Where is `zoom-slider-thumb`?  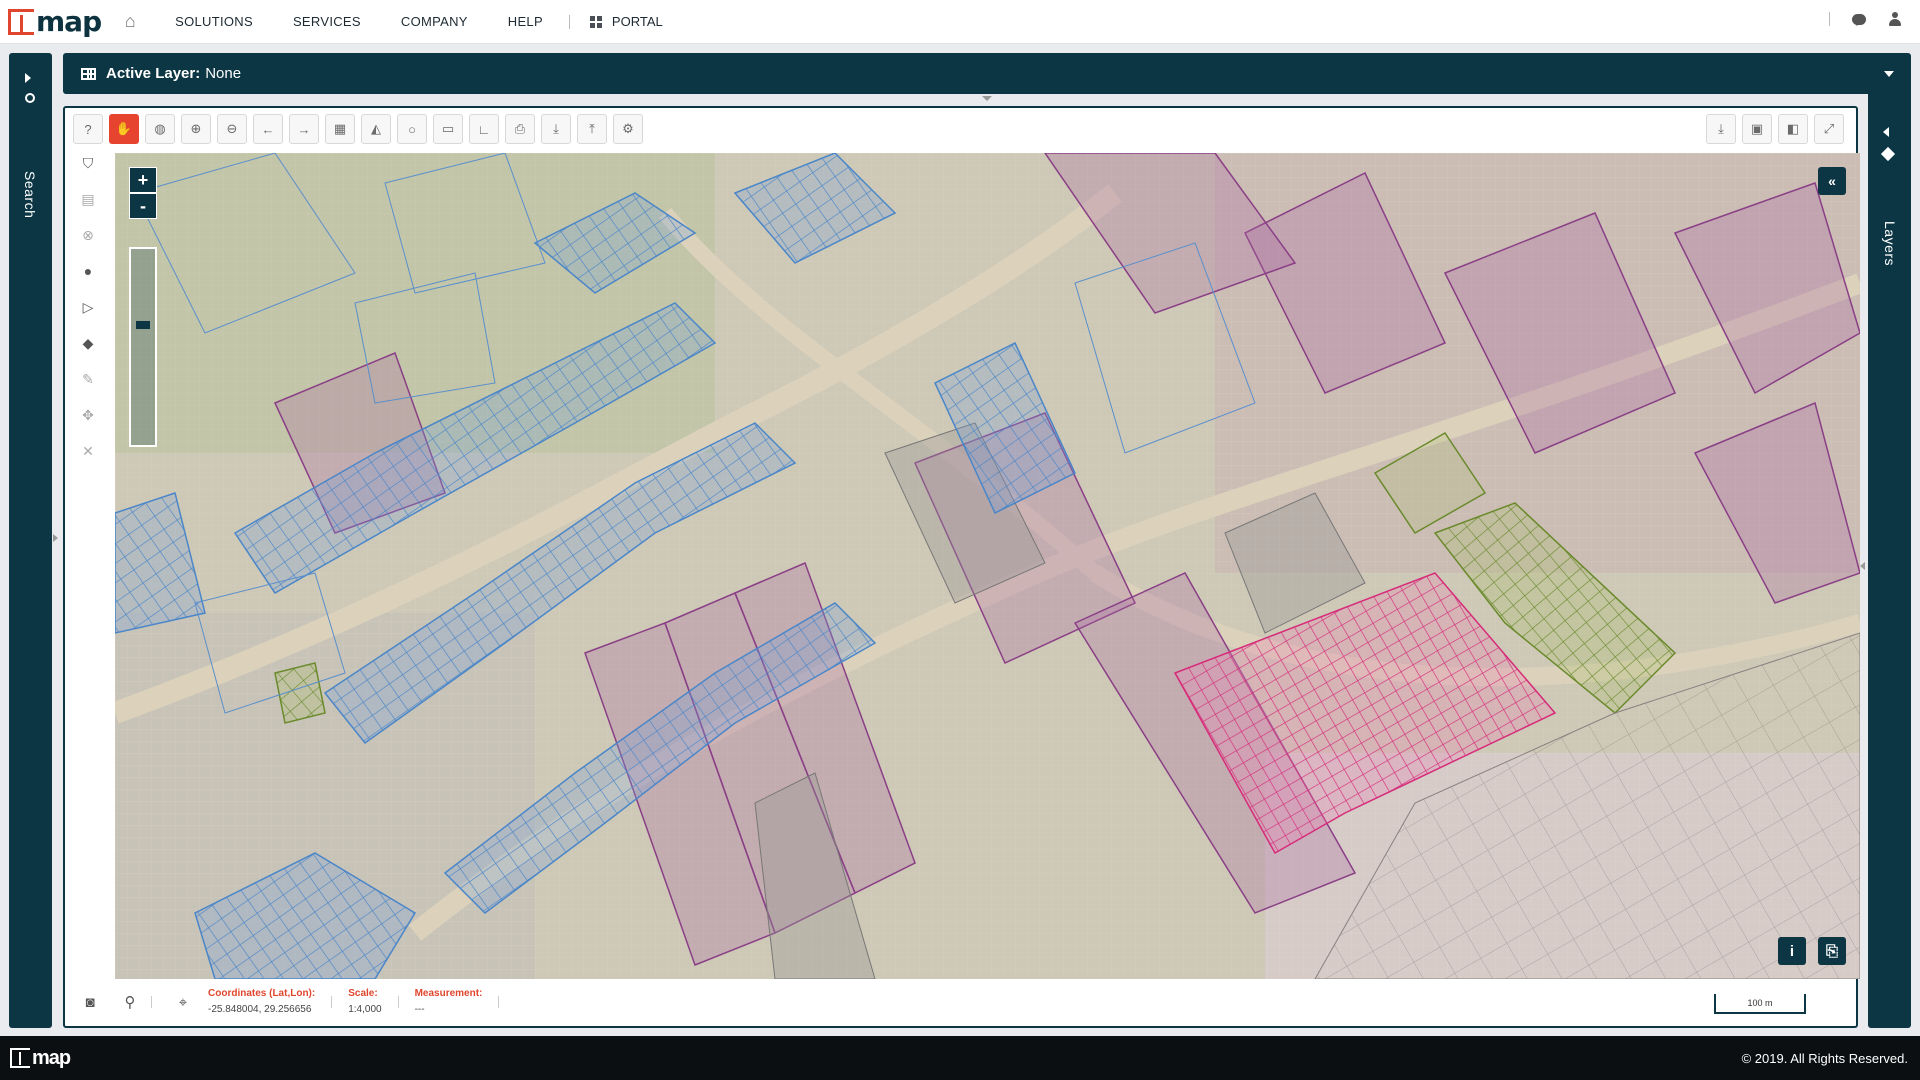
zoom-slider-thumb is located at coordinates (143, 325).